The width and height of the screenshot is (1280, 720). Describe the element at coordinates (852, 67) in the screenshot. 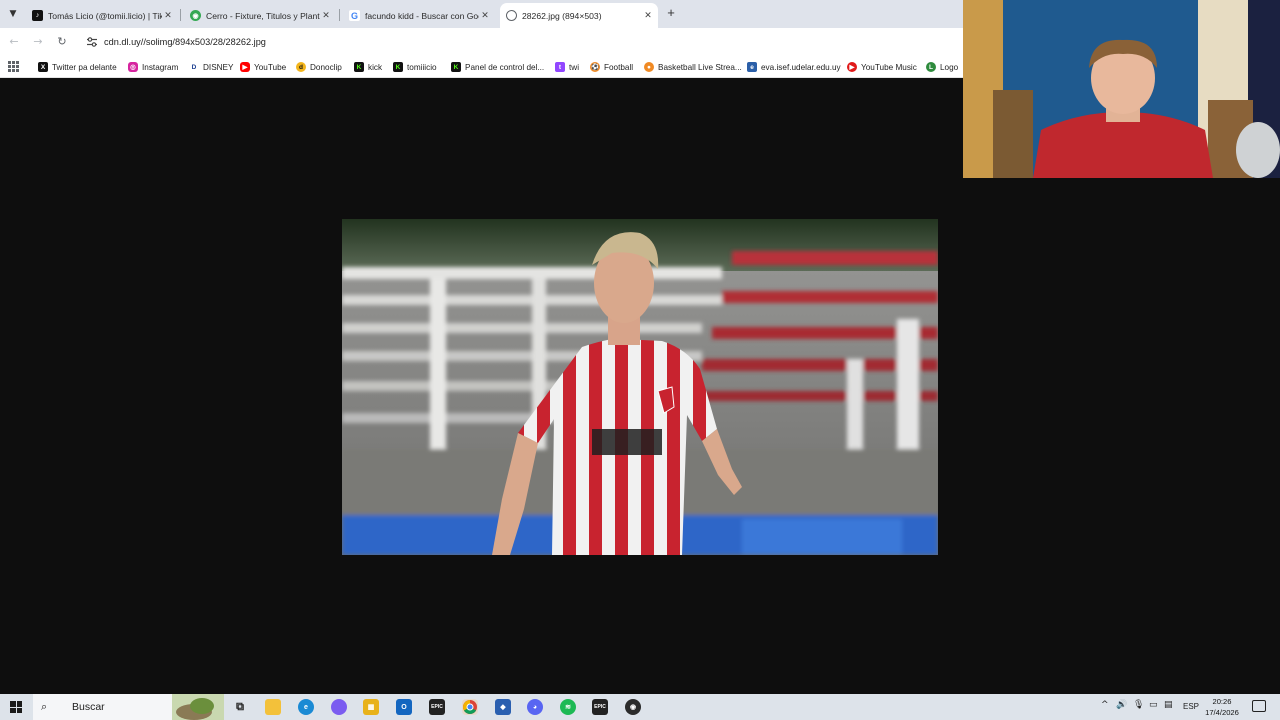

I see `youtube-music-icon: ▶` at that location.